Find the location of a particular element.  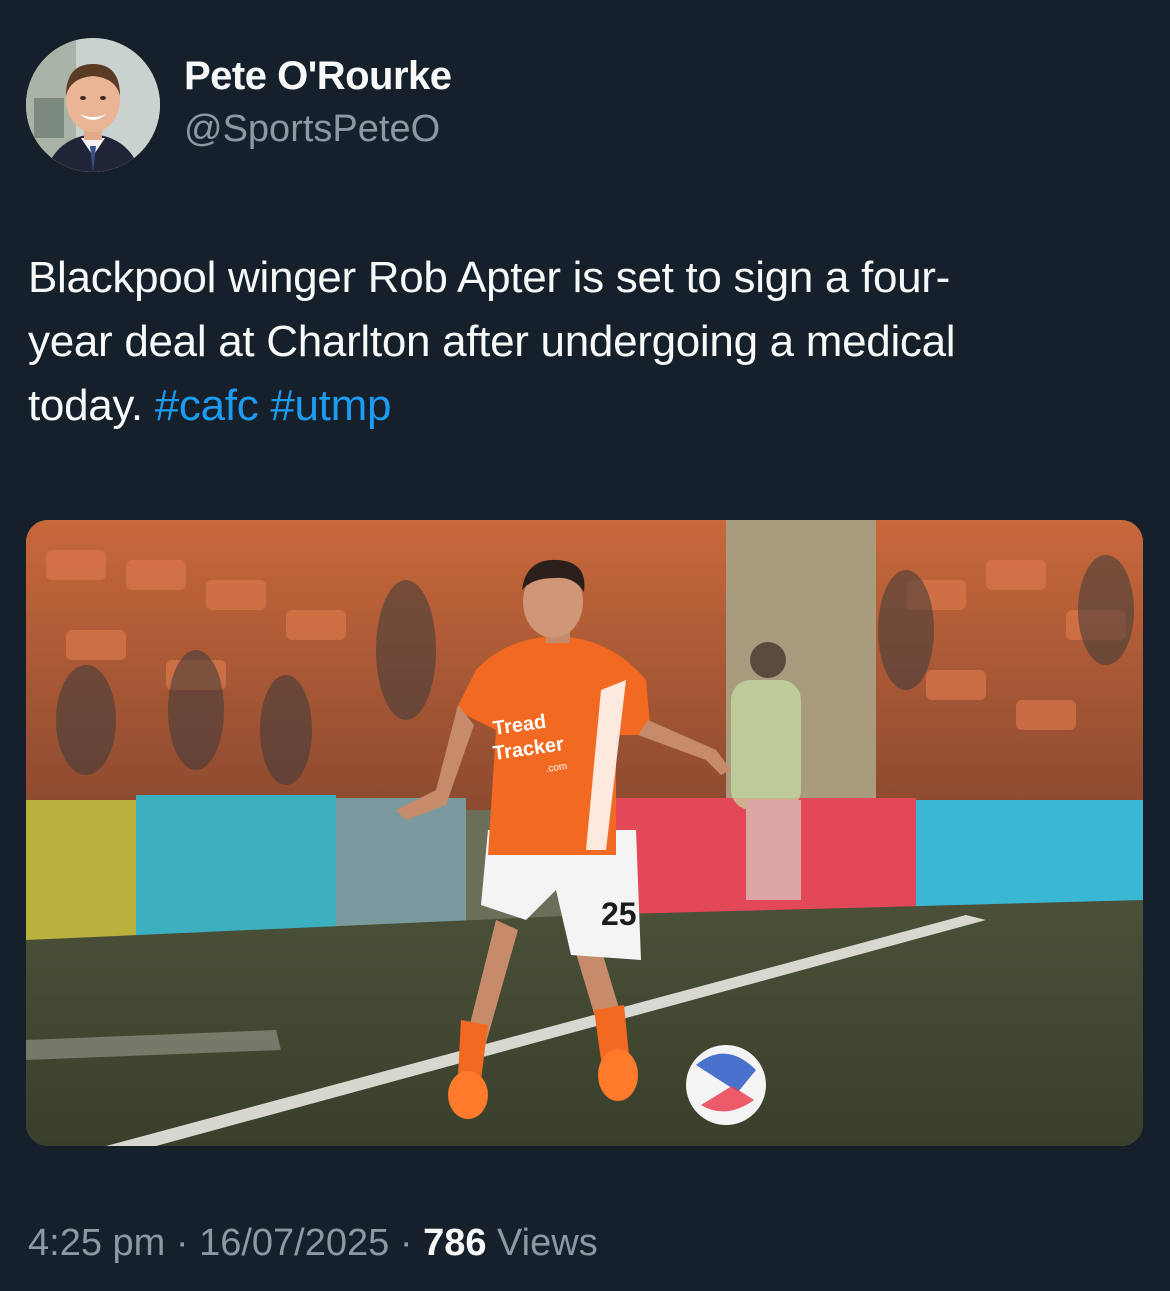

avatar-photo is located at coordinates (93, 105).